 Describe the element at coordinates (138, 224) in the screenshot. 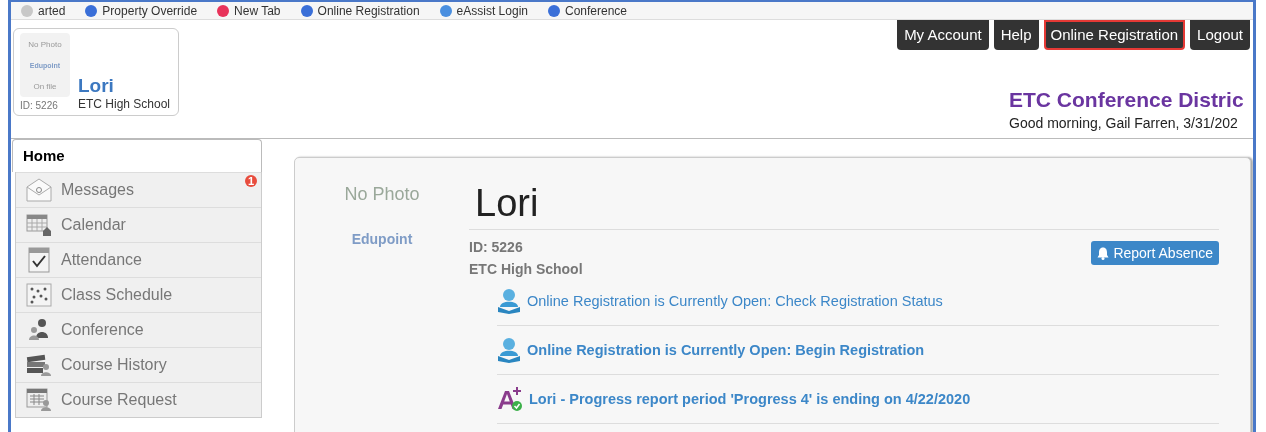

I see `sidebar-item: Calendar` at that location.